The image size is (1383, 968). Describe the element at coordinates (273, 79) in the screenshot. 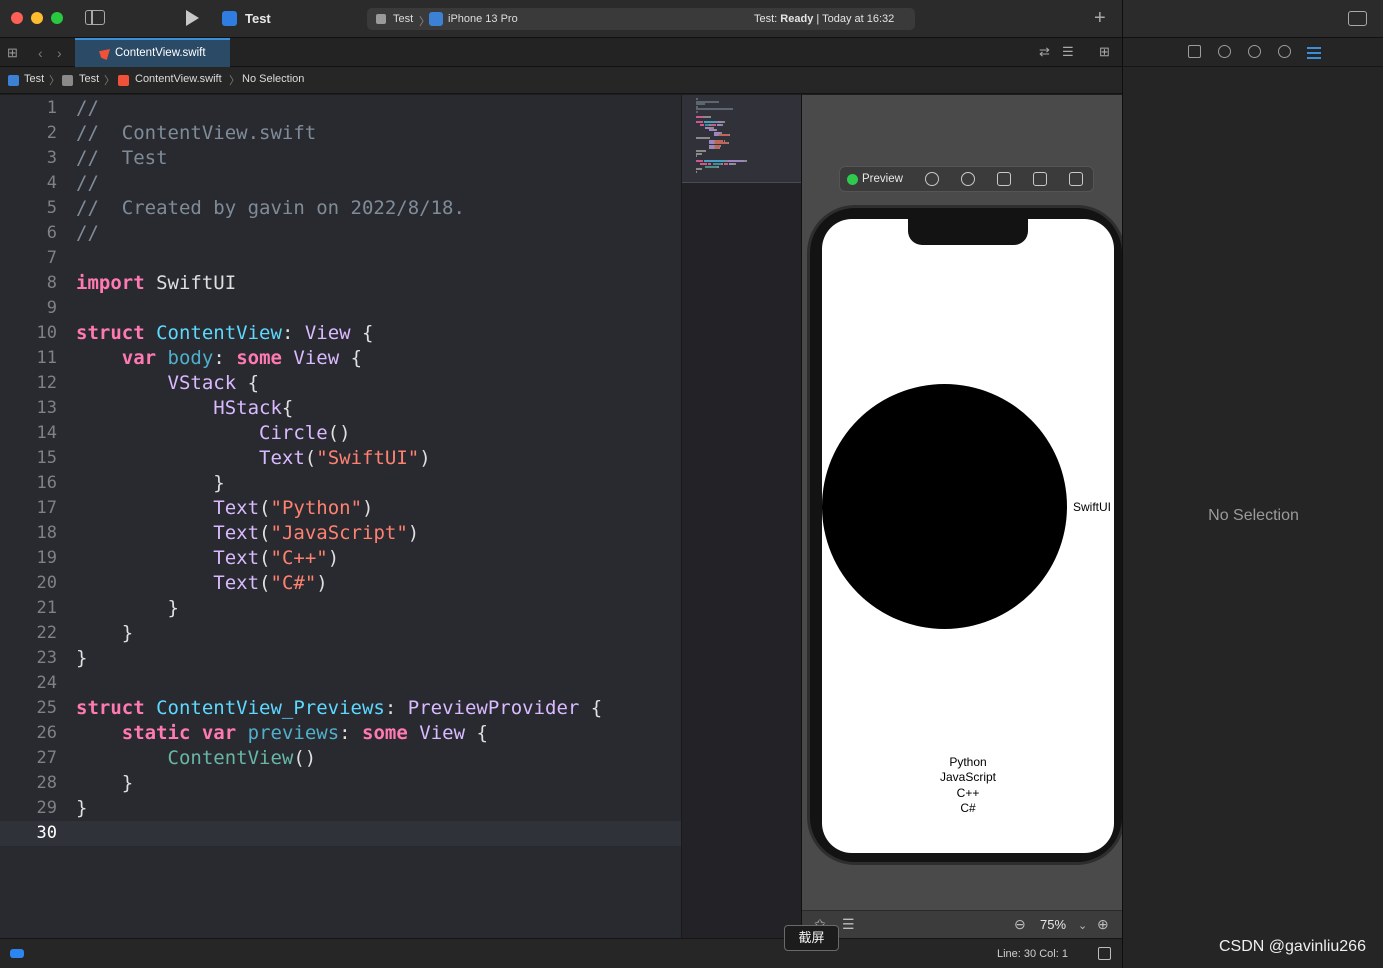

I see `breadcrumb-selection: No Selection` at that location.